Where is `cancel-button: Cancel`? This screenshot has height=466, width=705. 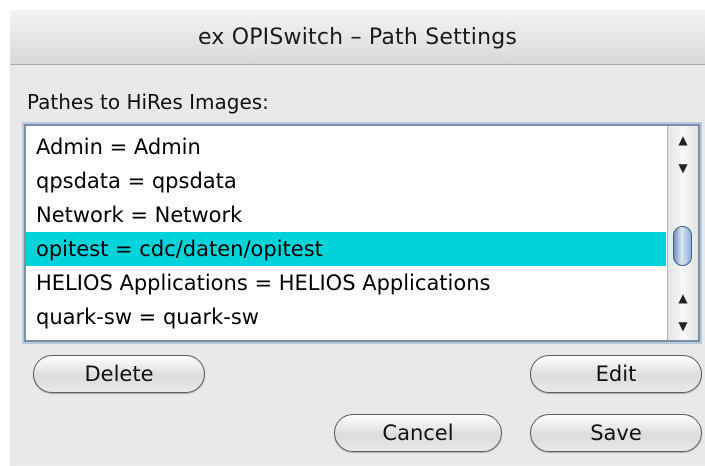 cancel-button: Cancel is located at coordinates (418, 433).